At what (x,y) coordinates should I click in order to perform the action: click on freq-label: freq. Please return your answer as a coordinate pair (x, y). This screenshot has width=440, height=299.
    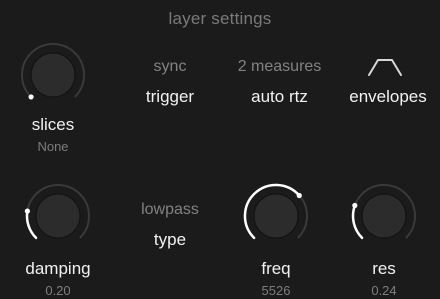
    Looking at the image, I should click on (276, 268).